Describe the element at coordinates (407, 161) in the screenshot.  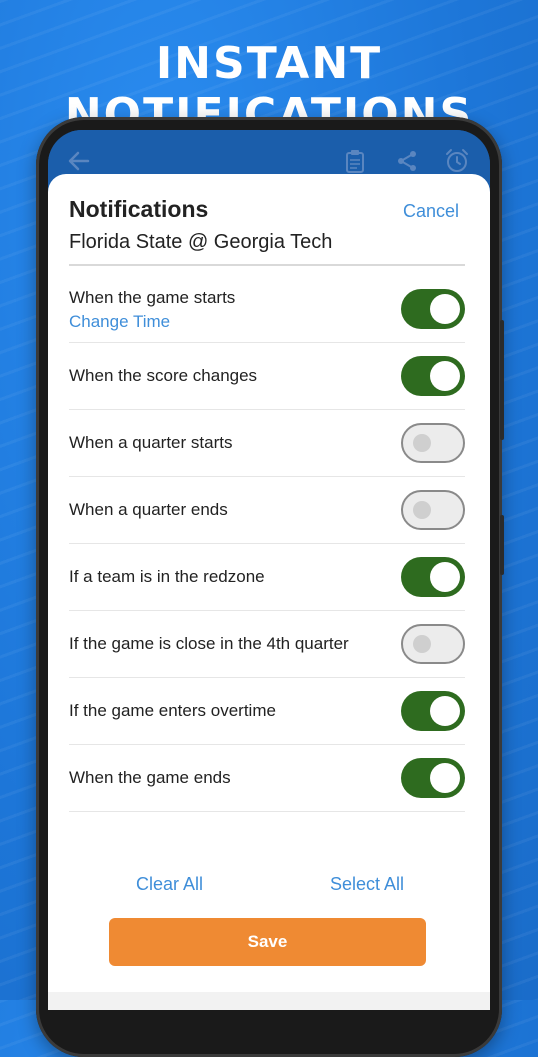
I see `share-icon` at that location.